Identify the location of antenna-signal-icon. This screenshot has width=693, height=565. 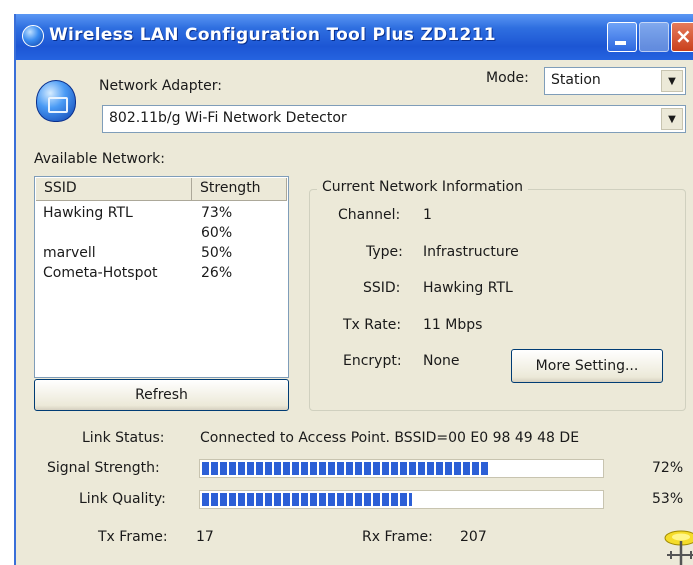
(678, 547).